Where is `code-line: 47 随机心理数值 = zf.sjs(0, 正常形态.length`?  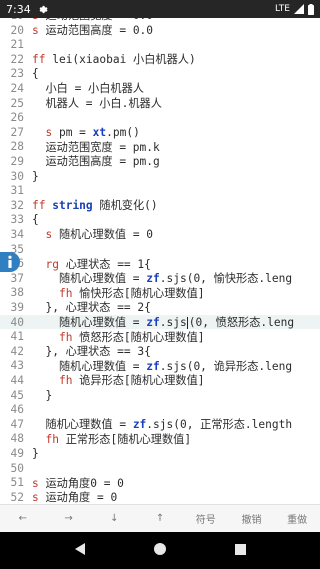
code-line: 47 随机心理数值 = zf.sjs(0, 正常形态.length is located at coordinates (160, 424).